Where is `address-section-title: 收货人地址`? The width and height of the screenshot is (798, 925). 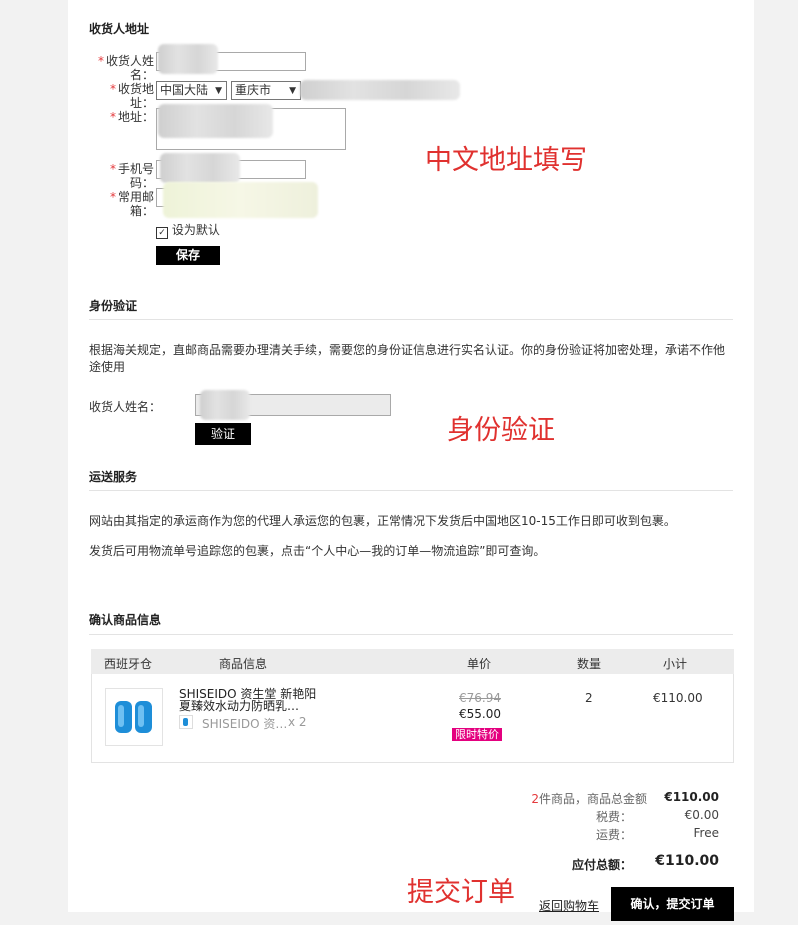 address-section-title: 收货人地址 is located at coordinates (119, 29).